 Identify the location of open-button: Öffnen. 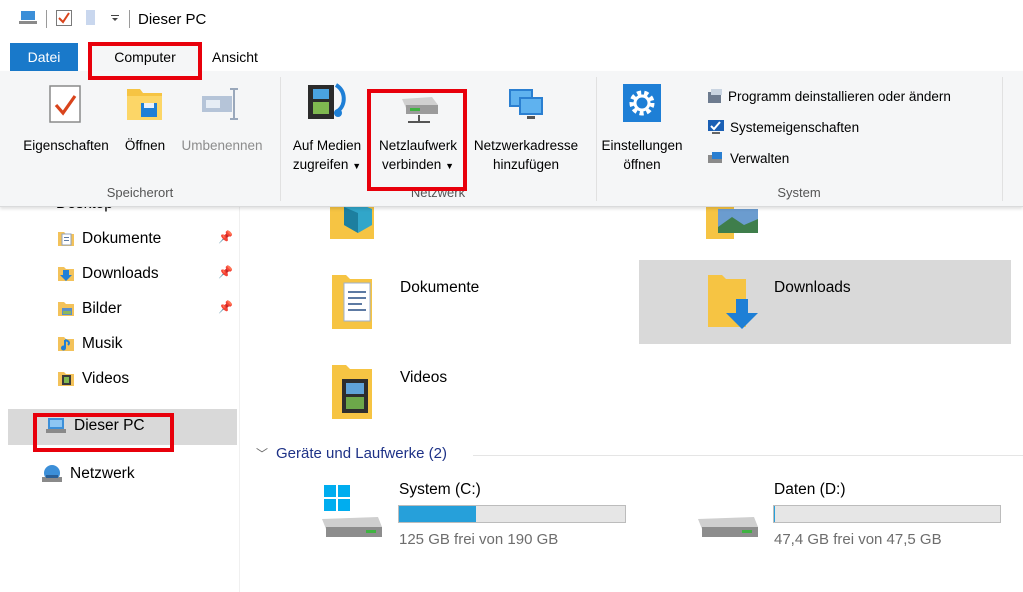
(145, 119).